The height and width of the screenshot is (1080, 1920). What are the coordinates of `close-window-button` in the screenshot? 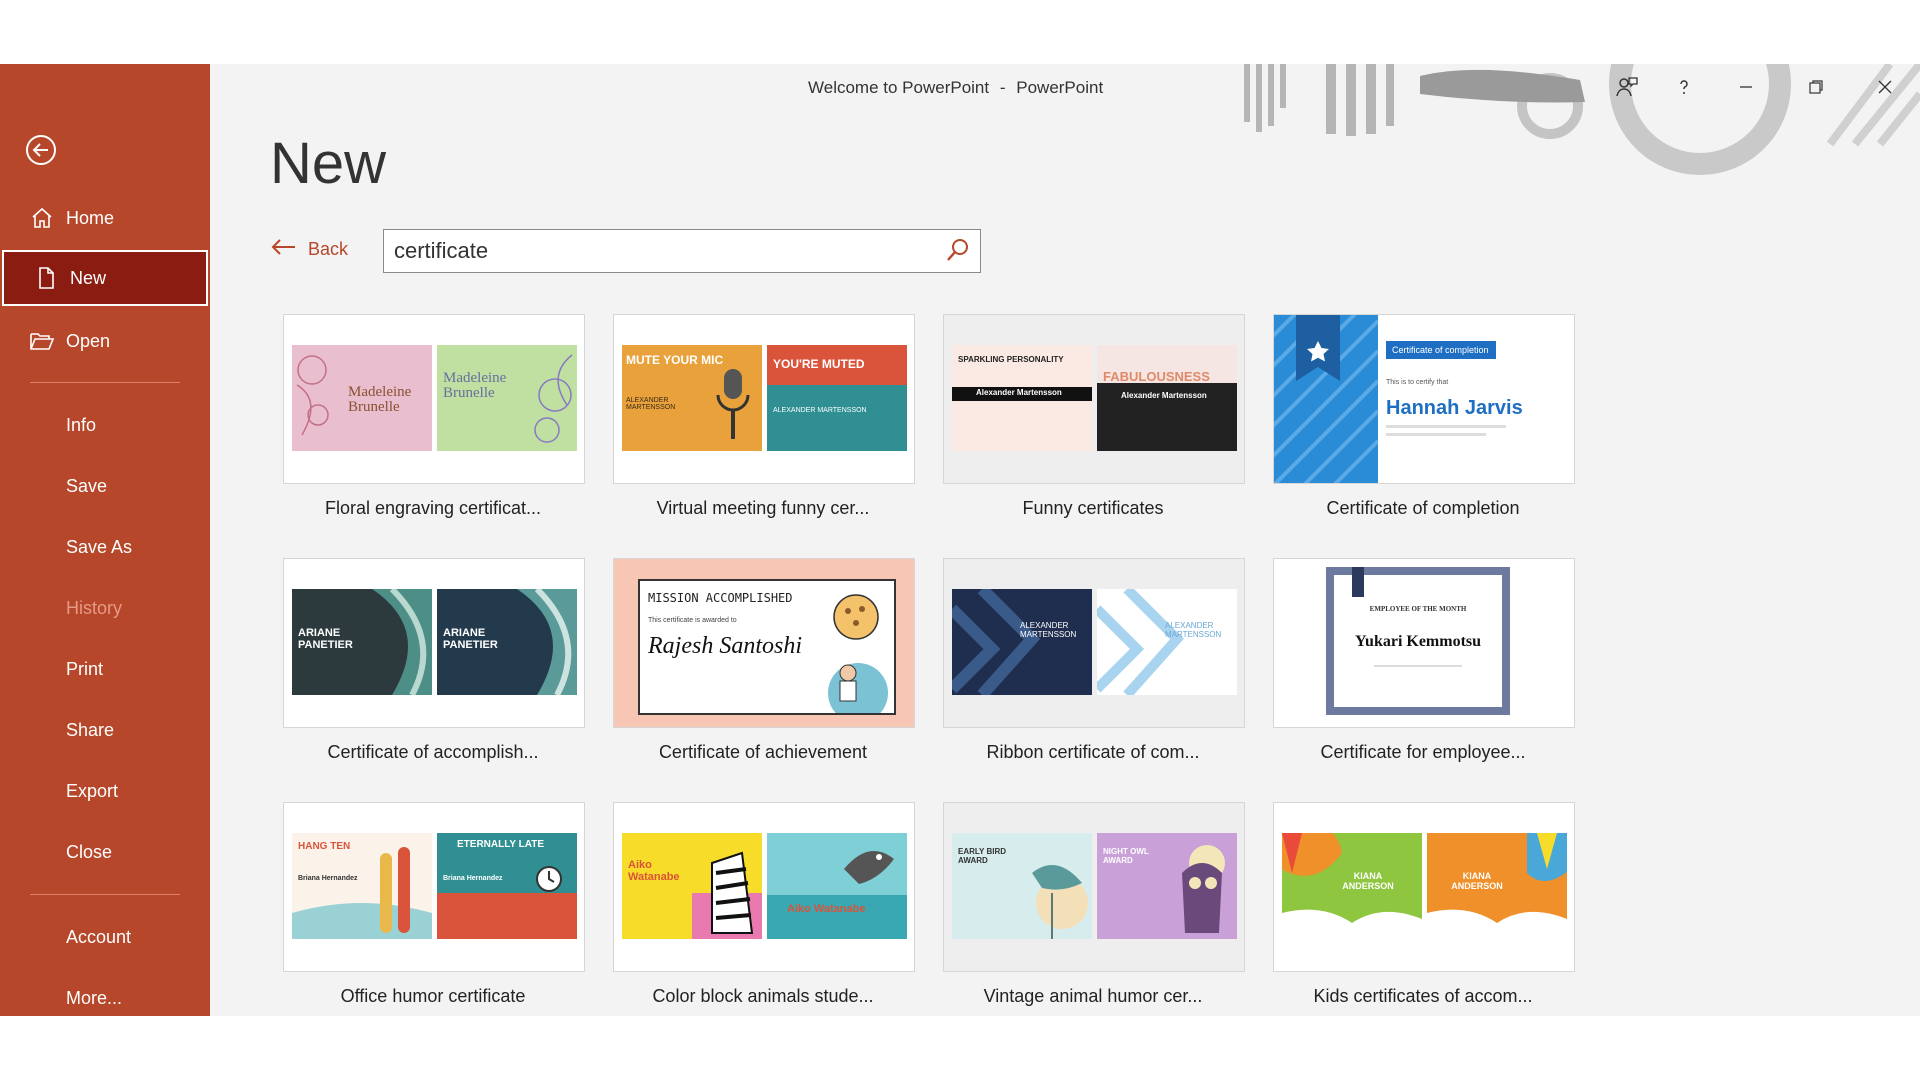 It's located at (1885, 89).